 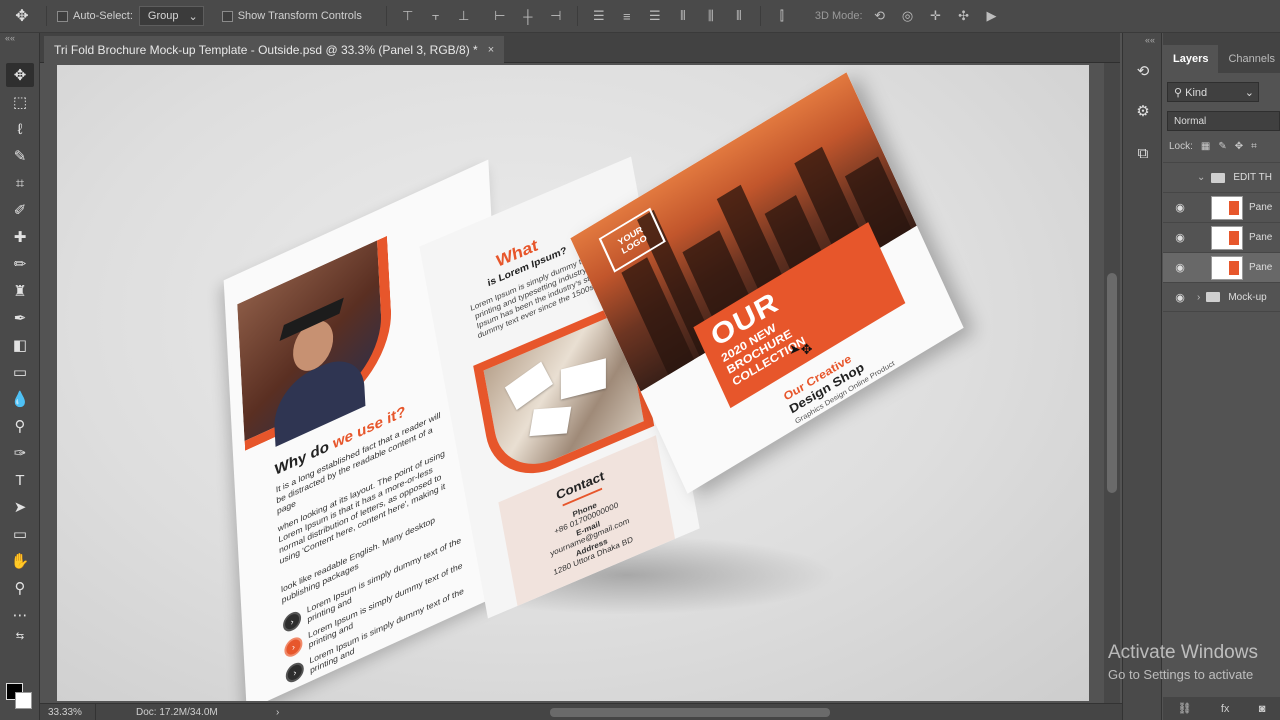 I want to click on layer-filter-dropdown: ⚲ Kind ⌄, so click(x=1213, y=92).